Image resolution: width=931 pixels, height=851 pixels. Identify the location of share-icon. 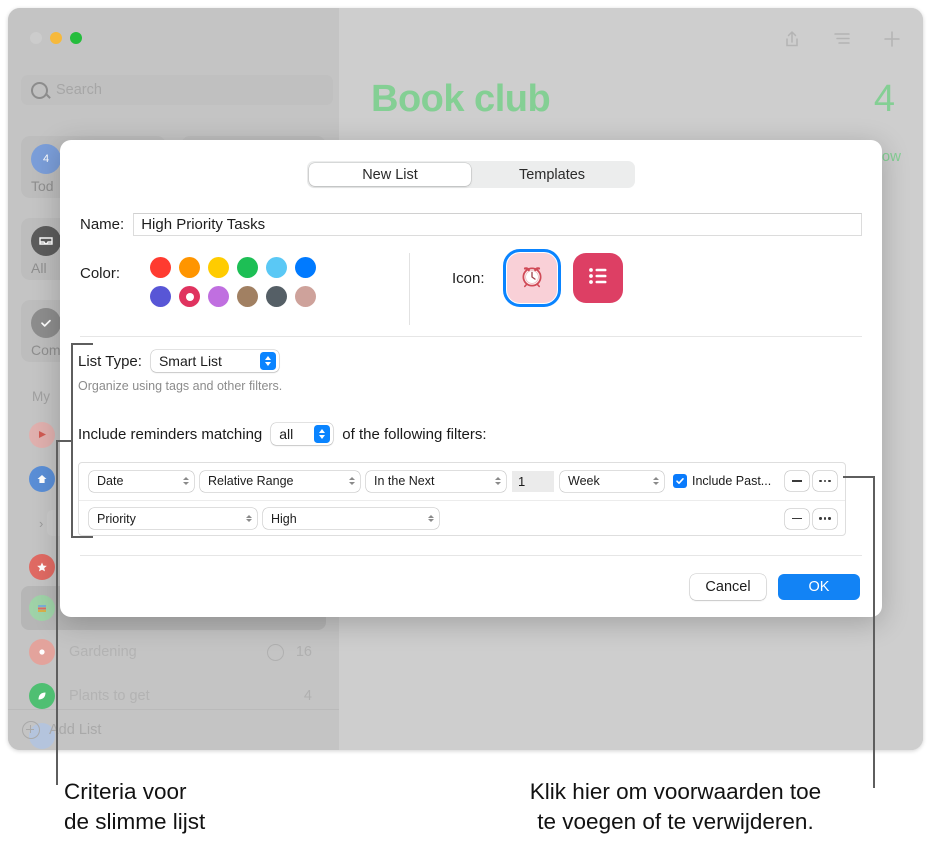
(792, 39).